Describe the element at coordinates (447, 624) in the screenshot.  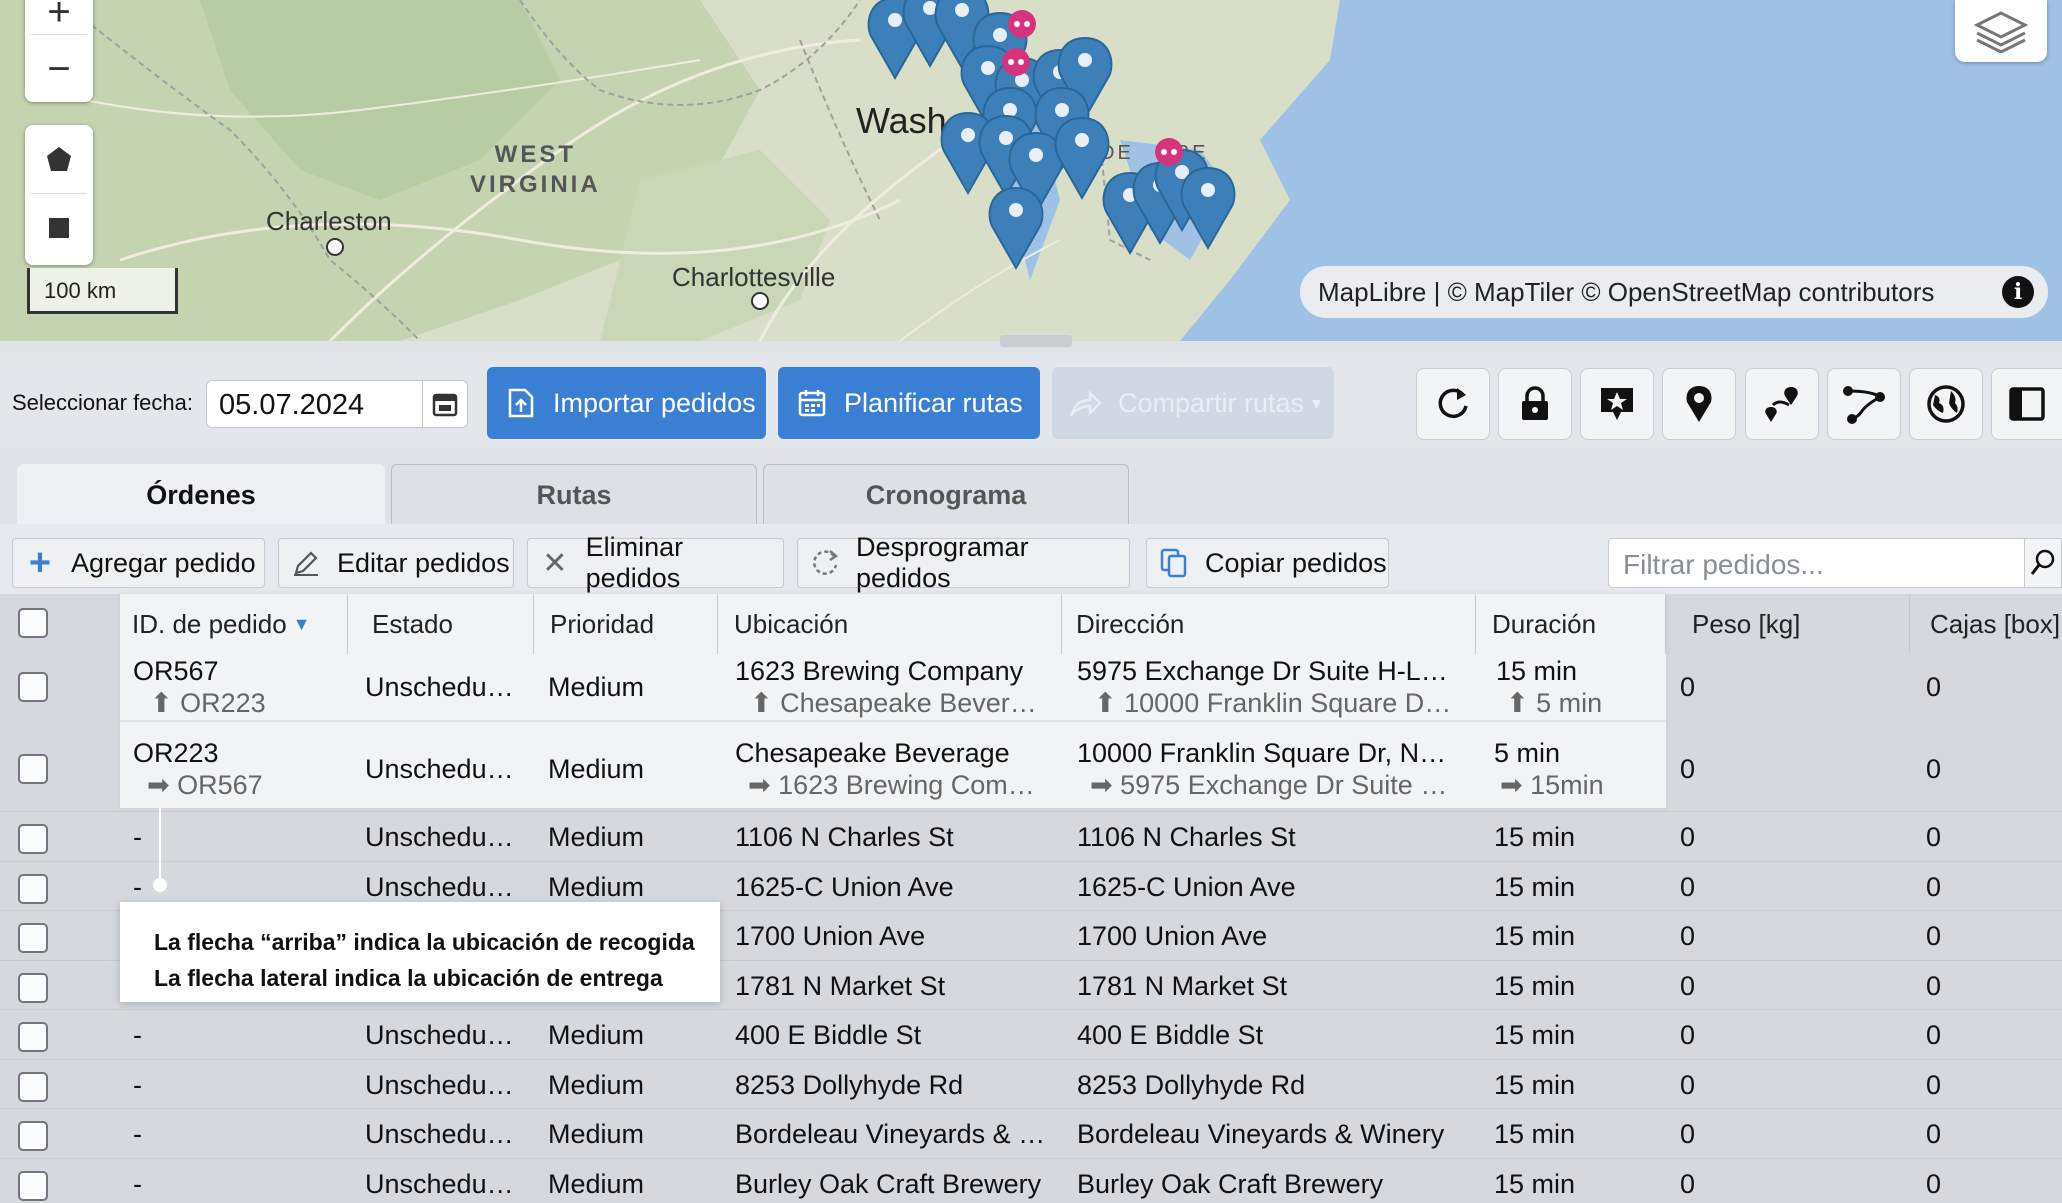
I see `column-header-estado: Estado` at that location.